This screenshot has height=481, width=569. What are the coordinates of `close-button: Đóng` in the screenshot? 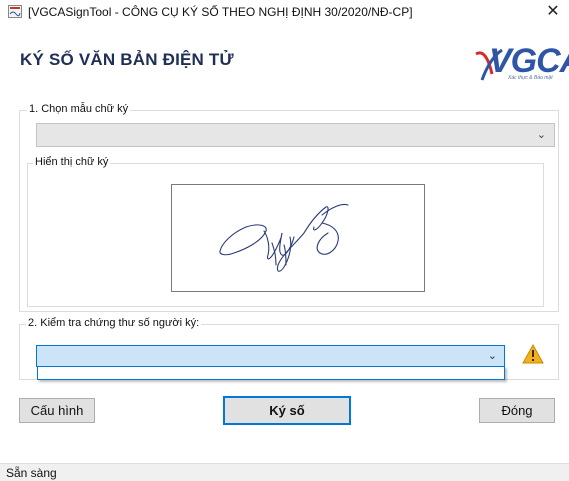 It's located at (517, 410).